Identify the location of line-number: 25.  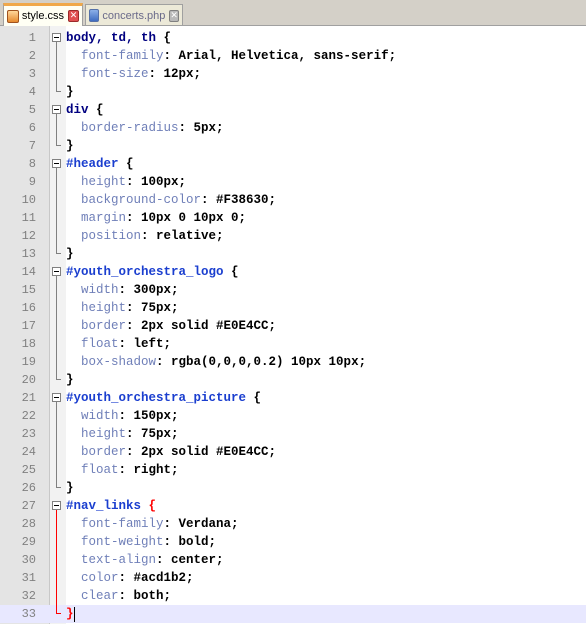
(28, 470).